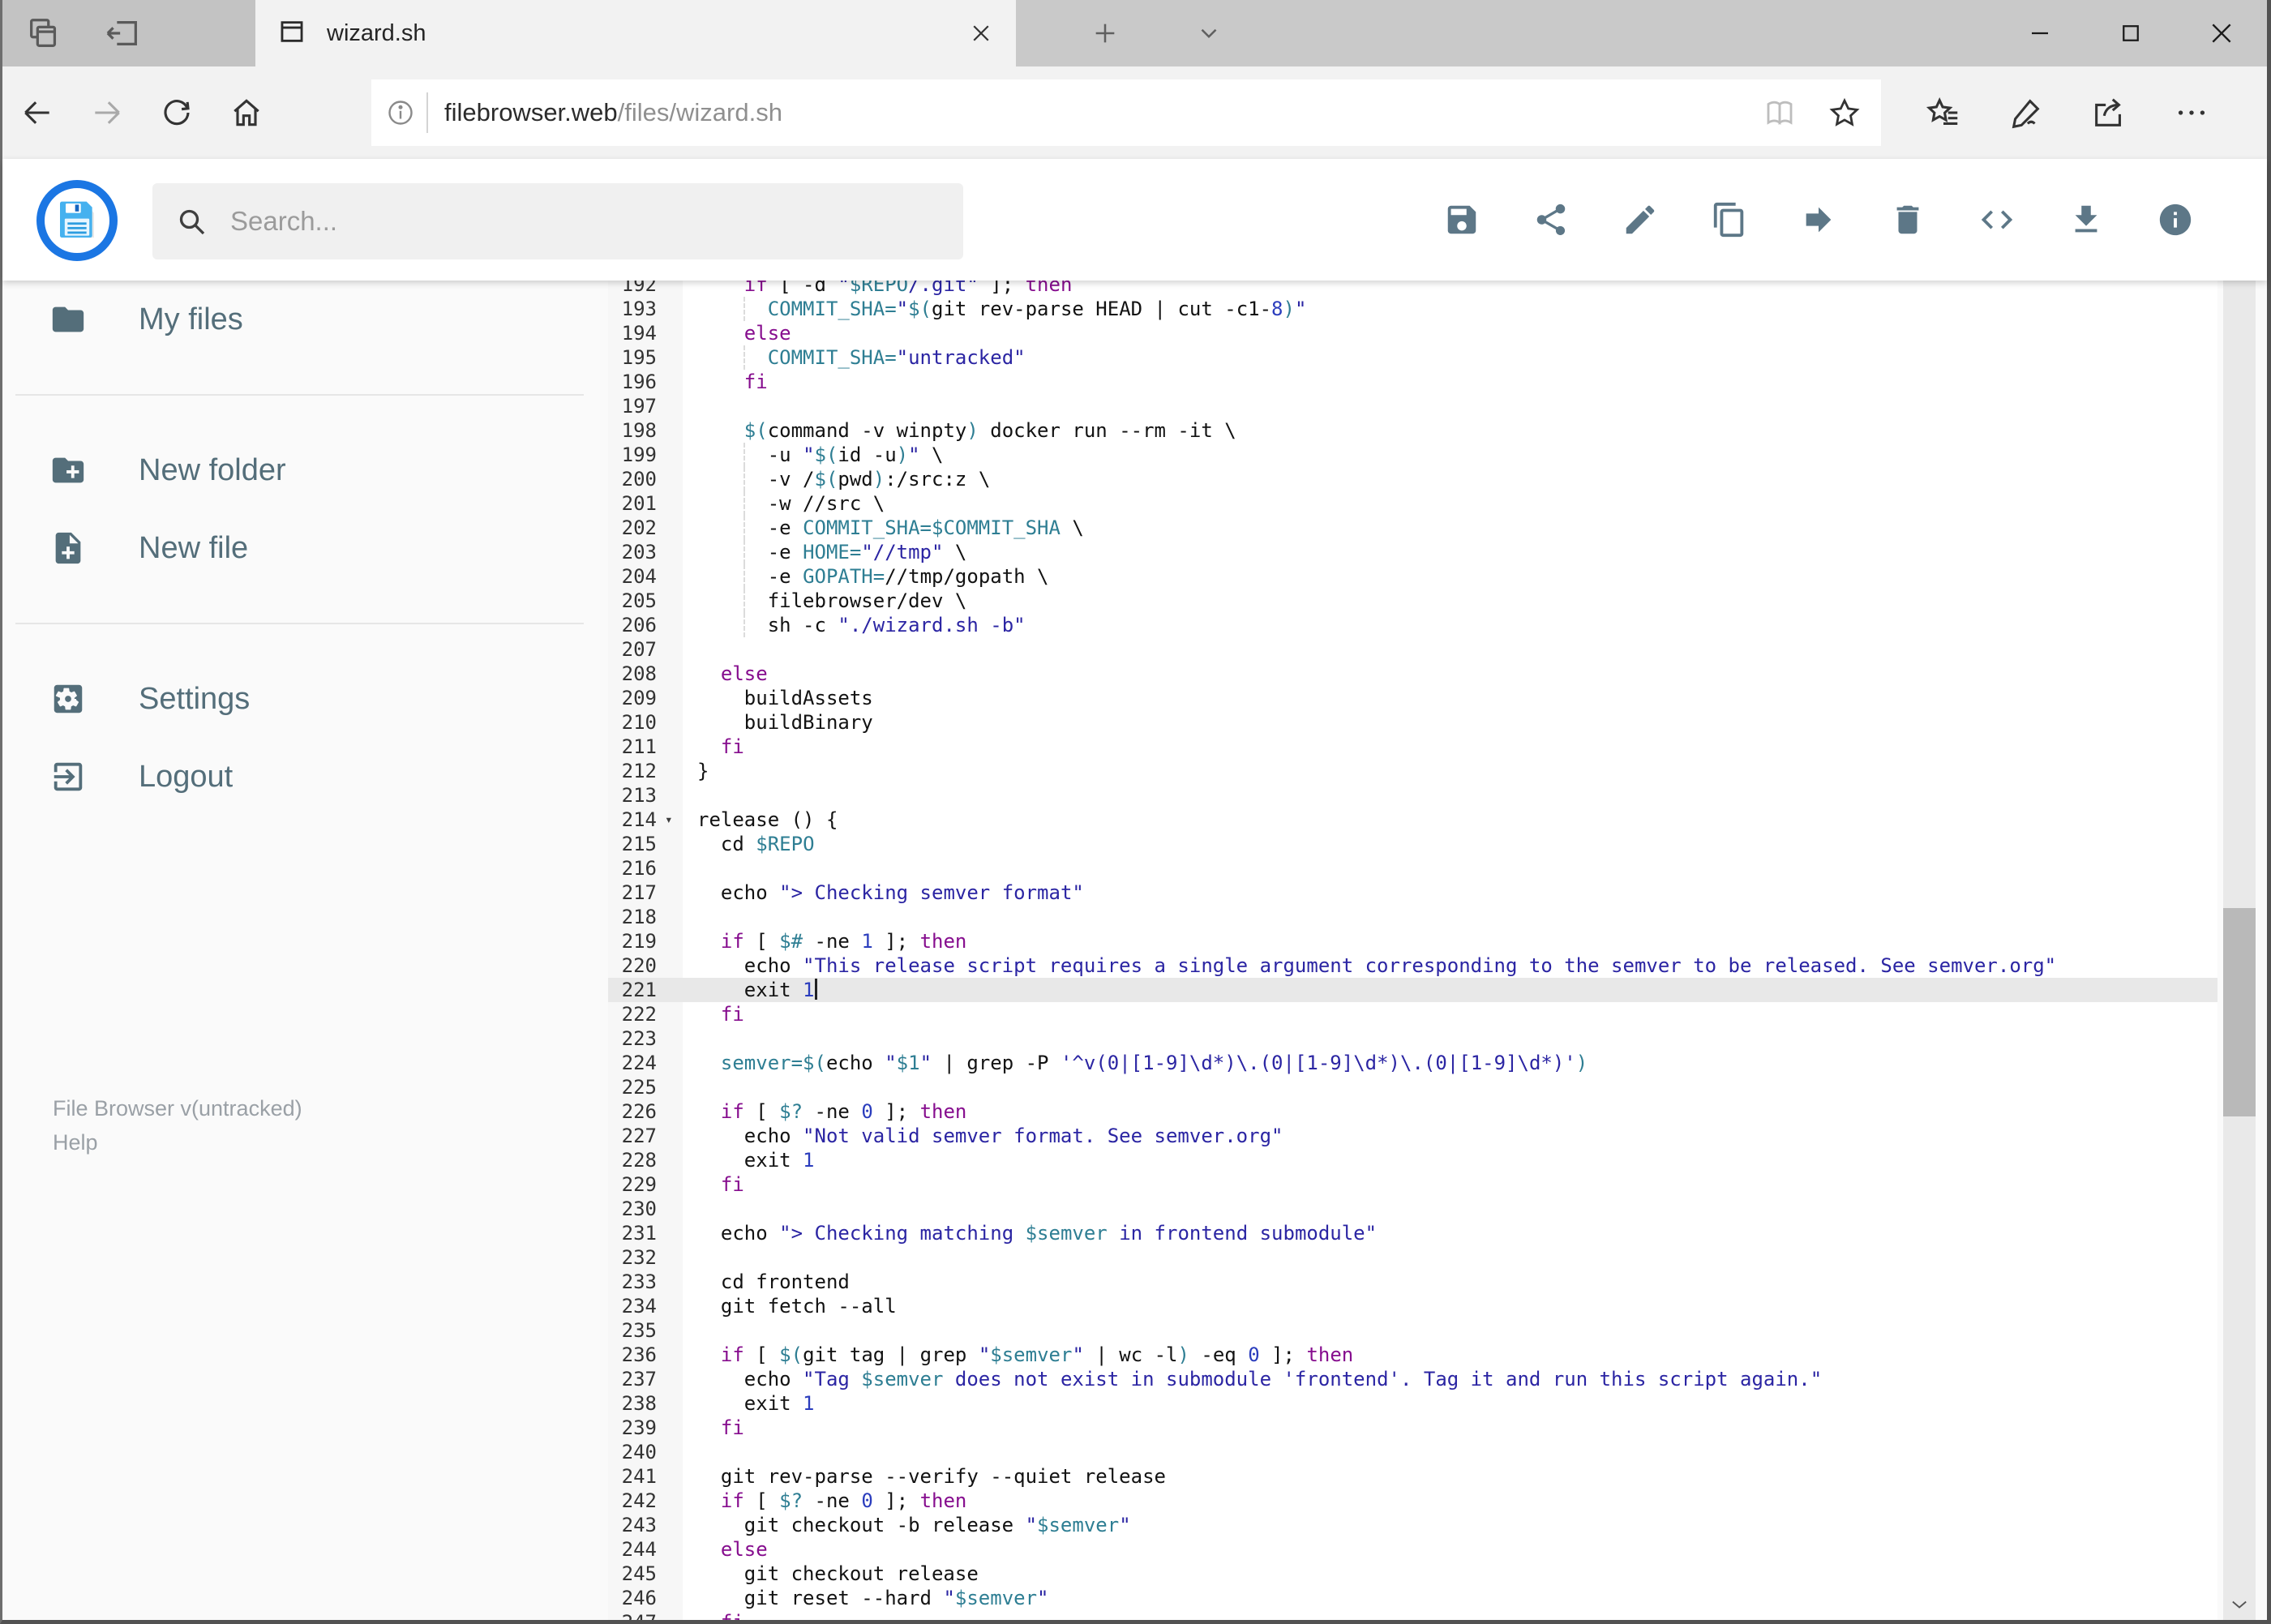  I want to click on code-row: 217 echo "> Checking semver format", so click(1413, 893).